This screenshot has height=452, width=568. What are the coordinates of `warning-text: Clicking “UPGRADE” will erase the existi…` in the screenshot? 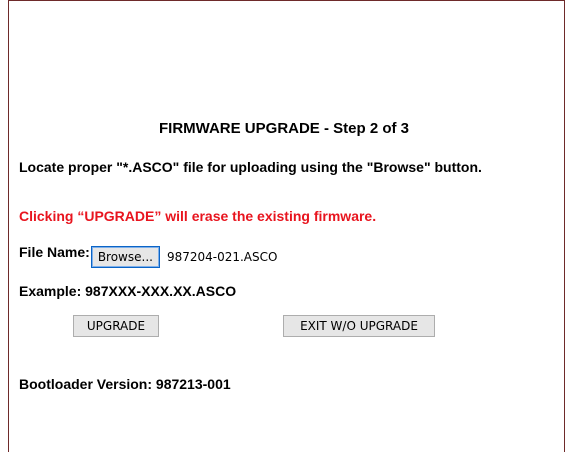 It's located at (198, 216).